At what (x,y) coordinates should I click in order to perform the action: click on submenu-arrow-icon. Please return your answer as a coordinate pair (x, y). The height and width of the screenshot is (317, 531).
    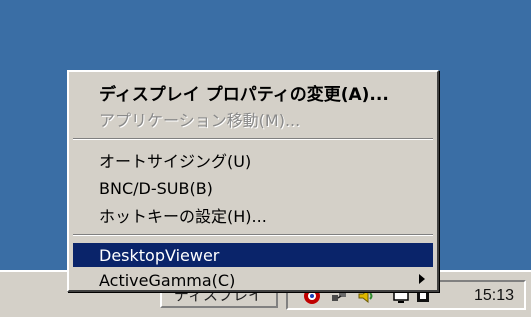
    Looking at the image, I should click on (422, 279).